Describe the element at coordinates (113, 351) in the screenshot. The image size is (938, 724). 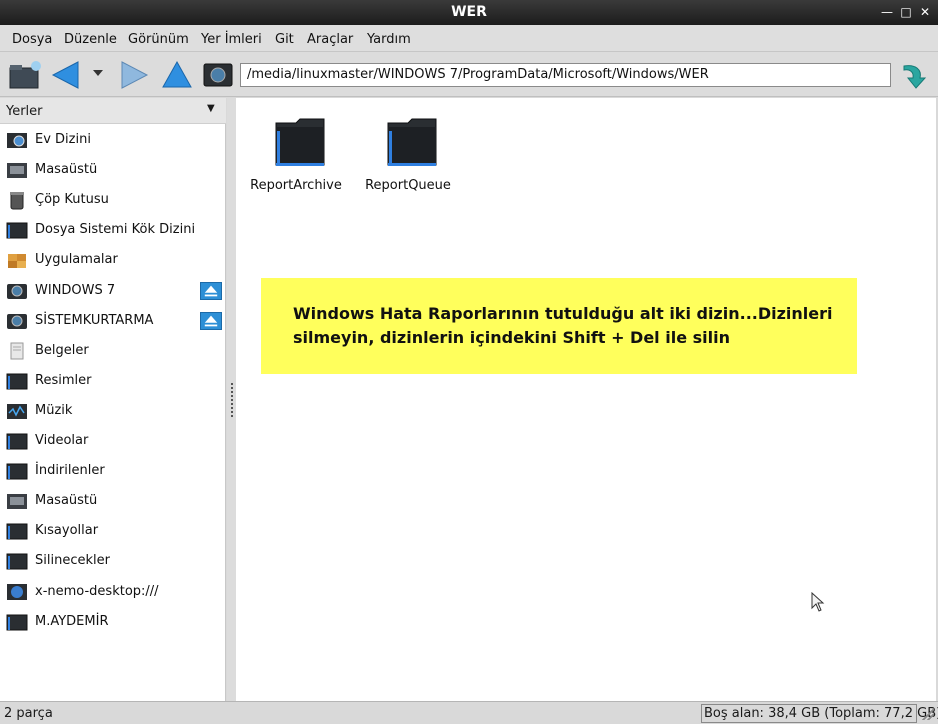
I see `sidebar-item: Belgeler` at that location.